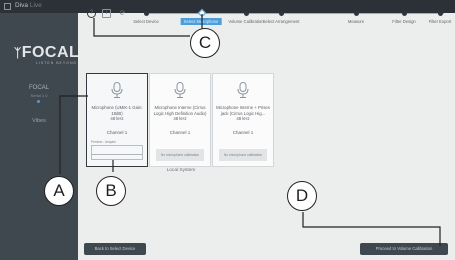 This screenshot has height=260, width=455. Describe the element at coordinates (38, 101) in the screenshot. I see `device-status-dot` at that location.